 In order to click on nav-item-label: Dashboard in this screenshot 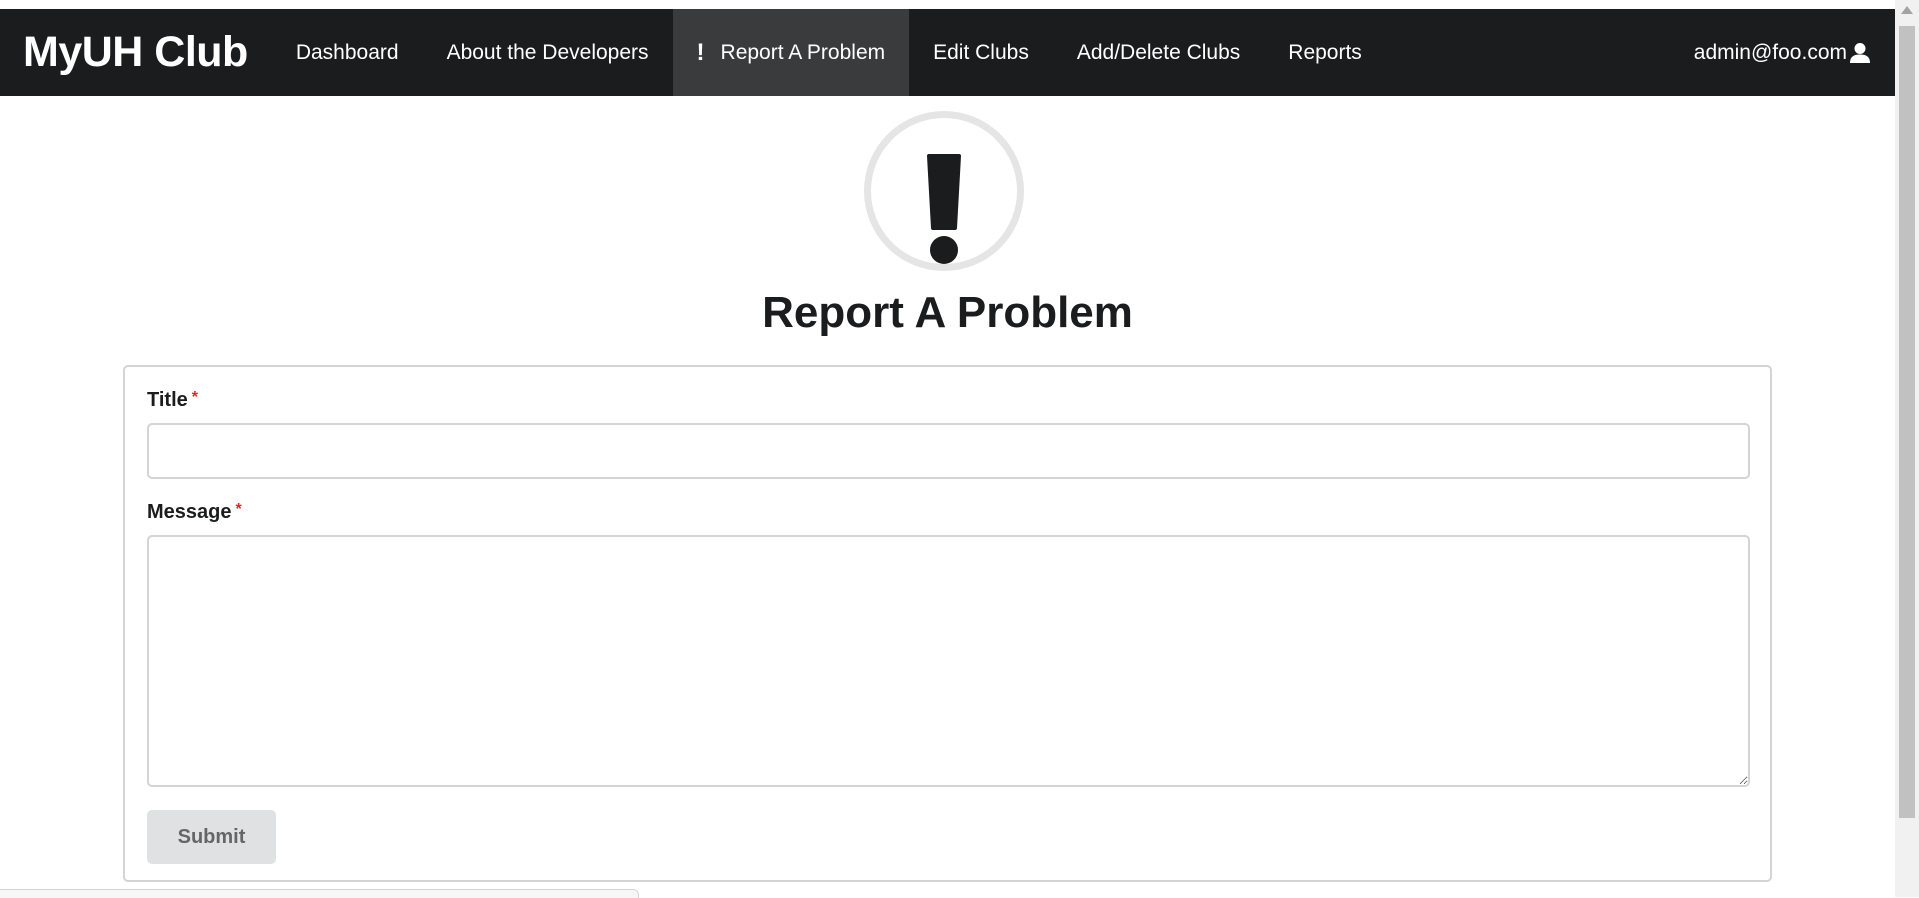, I will do `click(347, 52)`.